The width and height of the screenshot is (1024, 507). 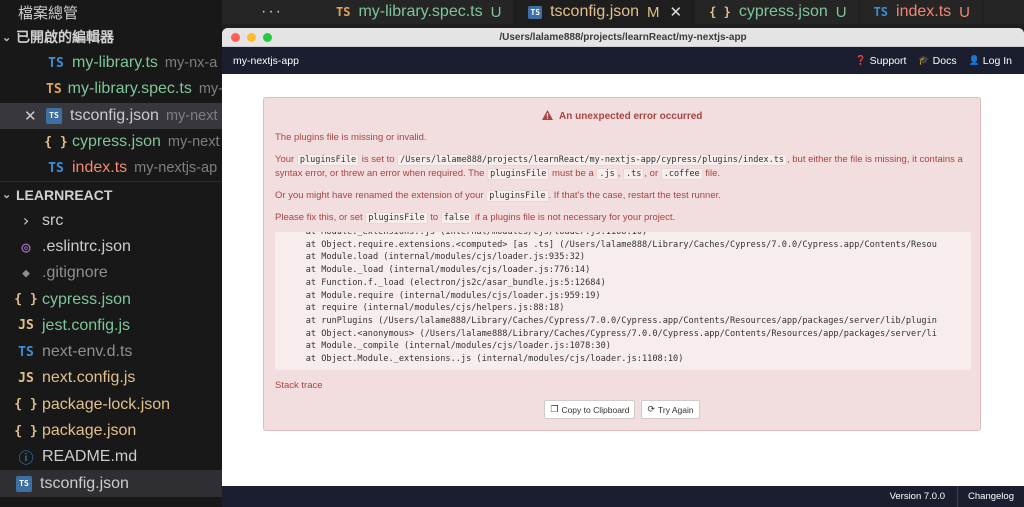 I want to click on file-name: cypress.json, so click(x=86, y=299).